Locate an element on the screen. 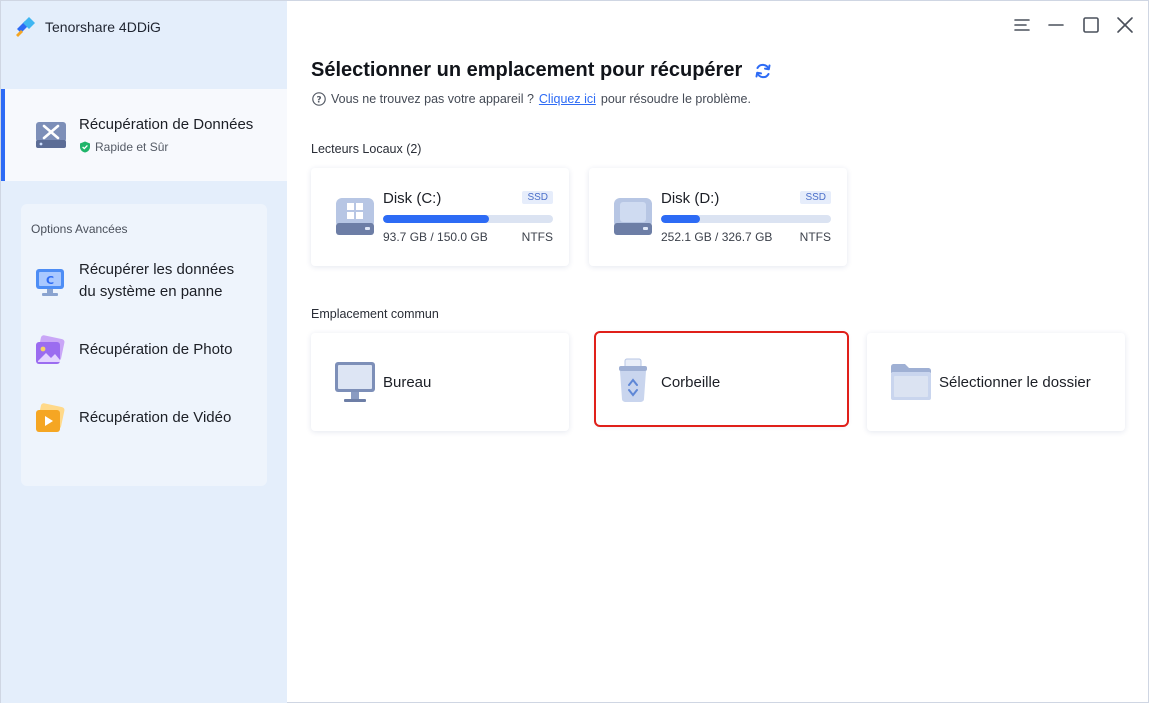 This screenshot has width=1149, height=703. location-card-select-folder: Sélectionner le dossier is located at coordinates (996, 382).